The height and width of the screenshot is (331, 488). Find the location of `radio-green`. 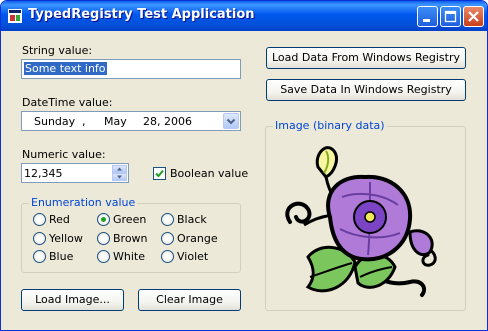

radio-green is located at coordinates (103, 219).